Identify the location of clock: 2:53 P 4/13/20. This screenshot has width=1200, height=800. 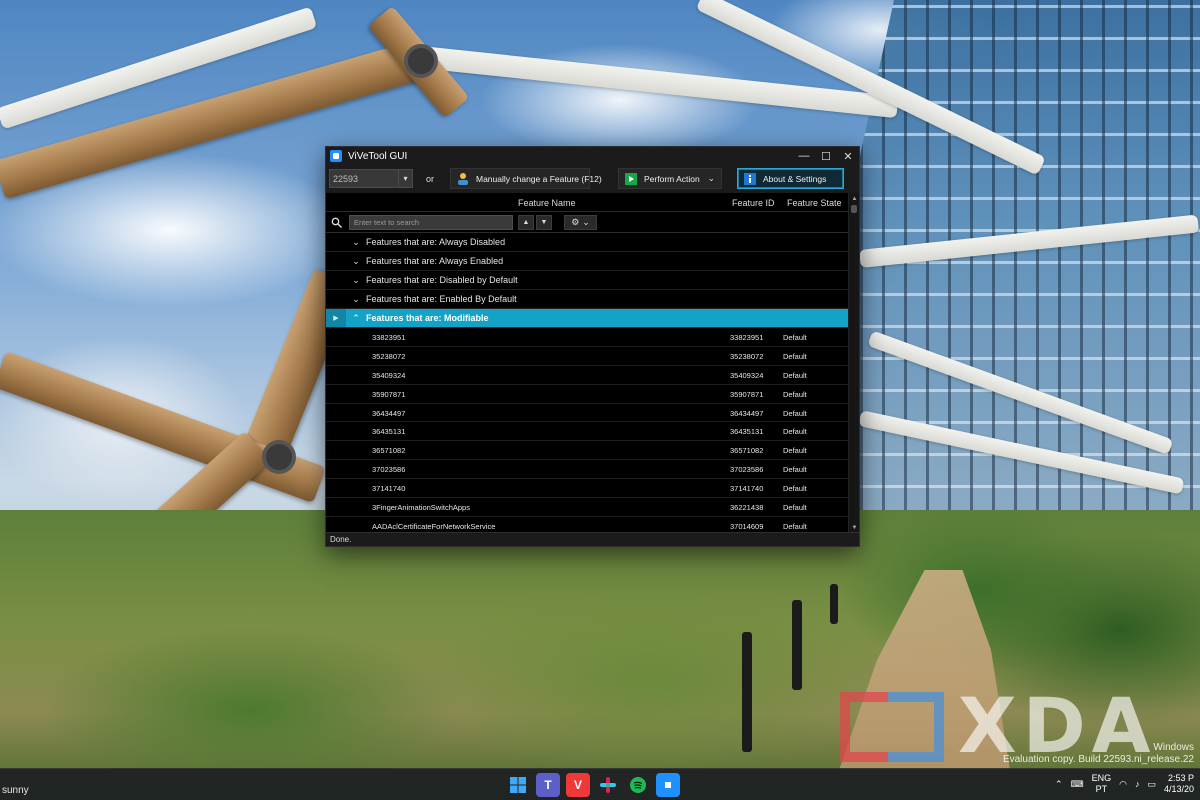
(1179, 784).